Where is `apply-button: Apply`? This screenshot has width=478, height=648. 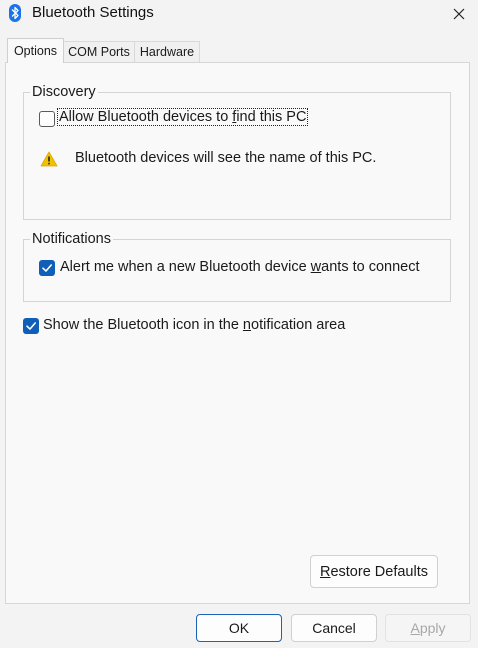
apply-button: Apply is located at coordinates (428, 628).